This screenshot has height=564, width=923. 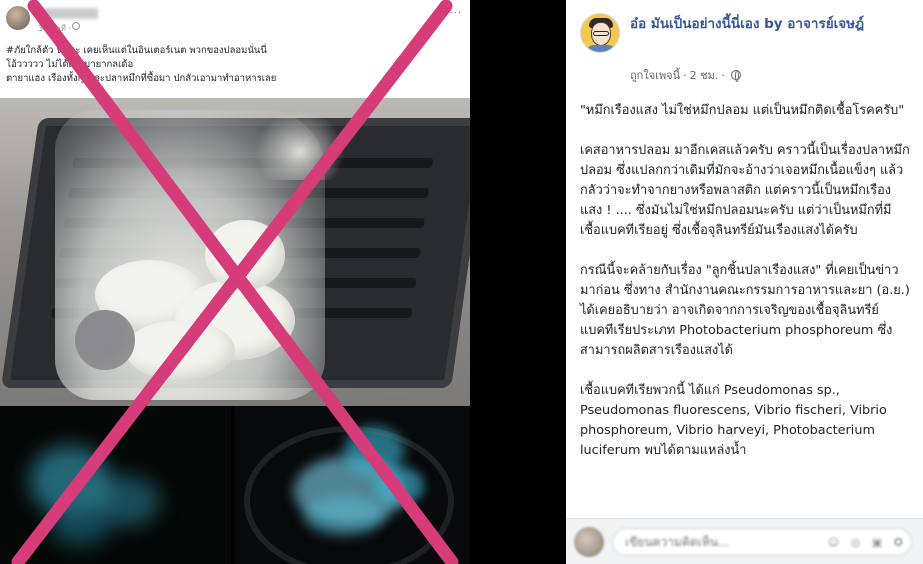 I want to click on more-options-icon: ···, so click(x=455, y=13).